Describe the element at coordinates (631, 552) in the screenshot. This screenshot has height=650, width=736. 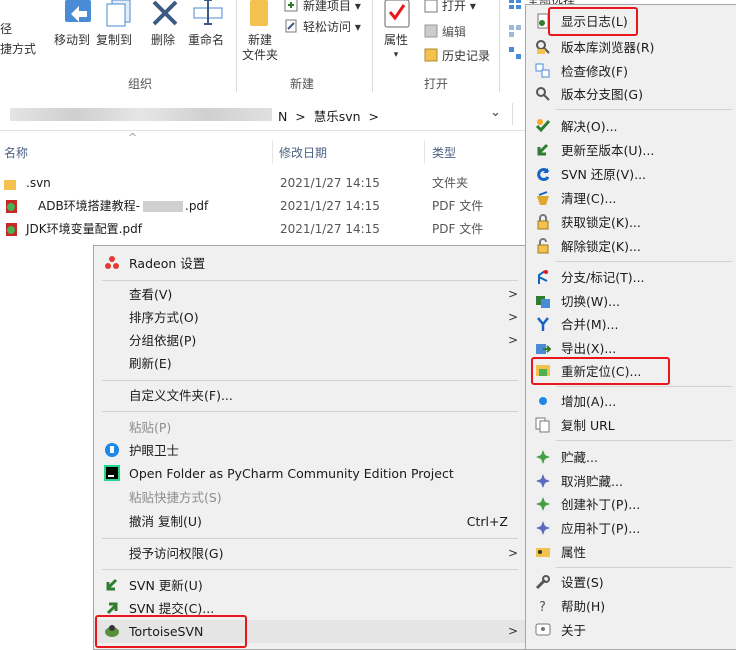
I see `svn-item-properties: 属性` at that location.